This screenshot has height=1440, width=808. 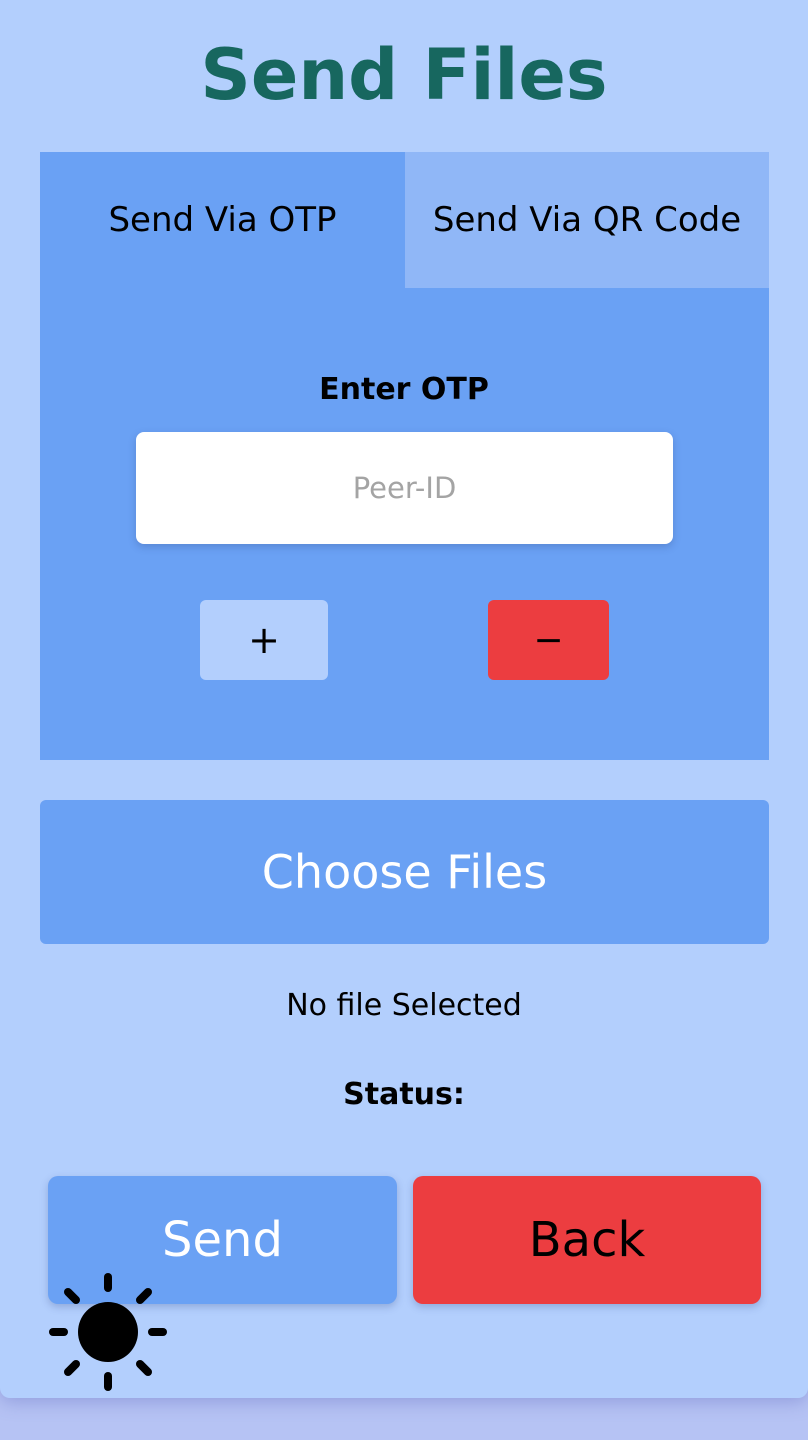 What do you see at coordinates (587, 220) in the screenshot?
I see `tab-send-via-qr-code: Send Via QR Code` at bounding box center [587, 220].